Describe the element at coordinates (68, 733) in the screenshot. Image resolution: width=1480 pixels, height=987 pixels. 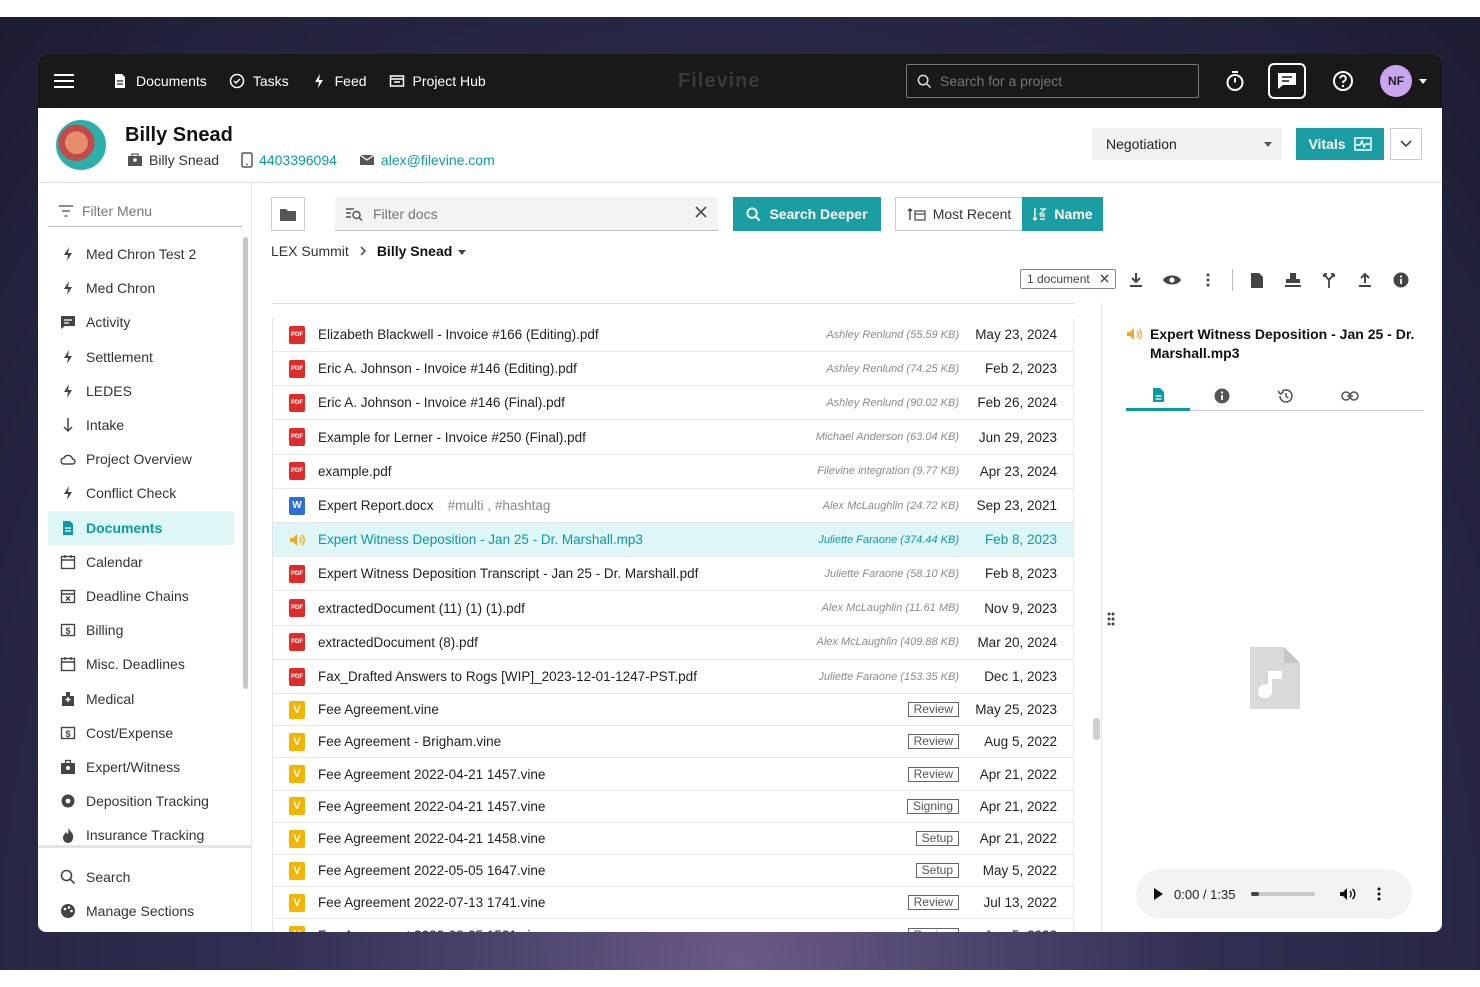
I see `dollar-icon: $` at that location.